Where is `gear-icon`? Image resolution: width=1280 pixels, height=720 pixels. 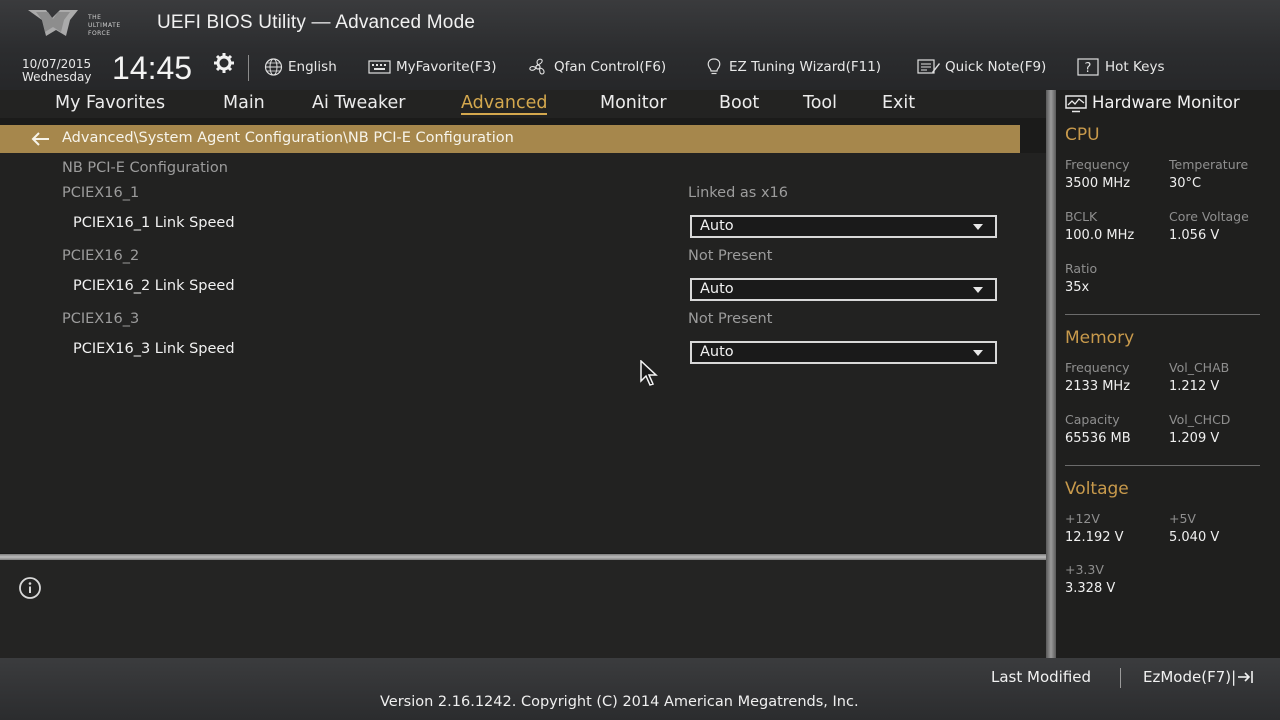
gear-icon is located at coordinates (224, 63).